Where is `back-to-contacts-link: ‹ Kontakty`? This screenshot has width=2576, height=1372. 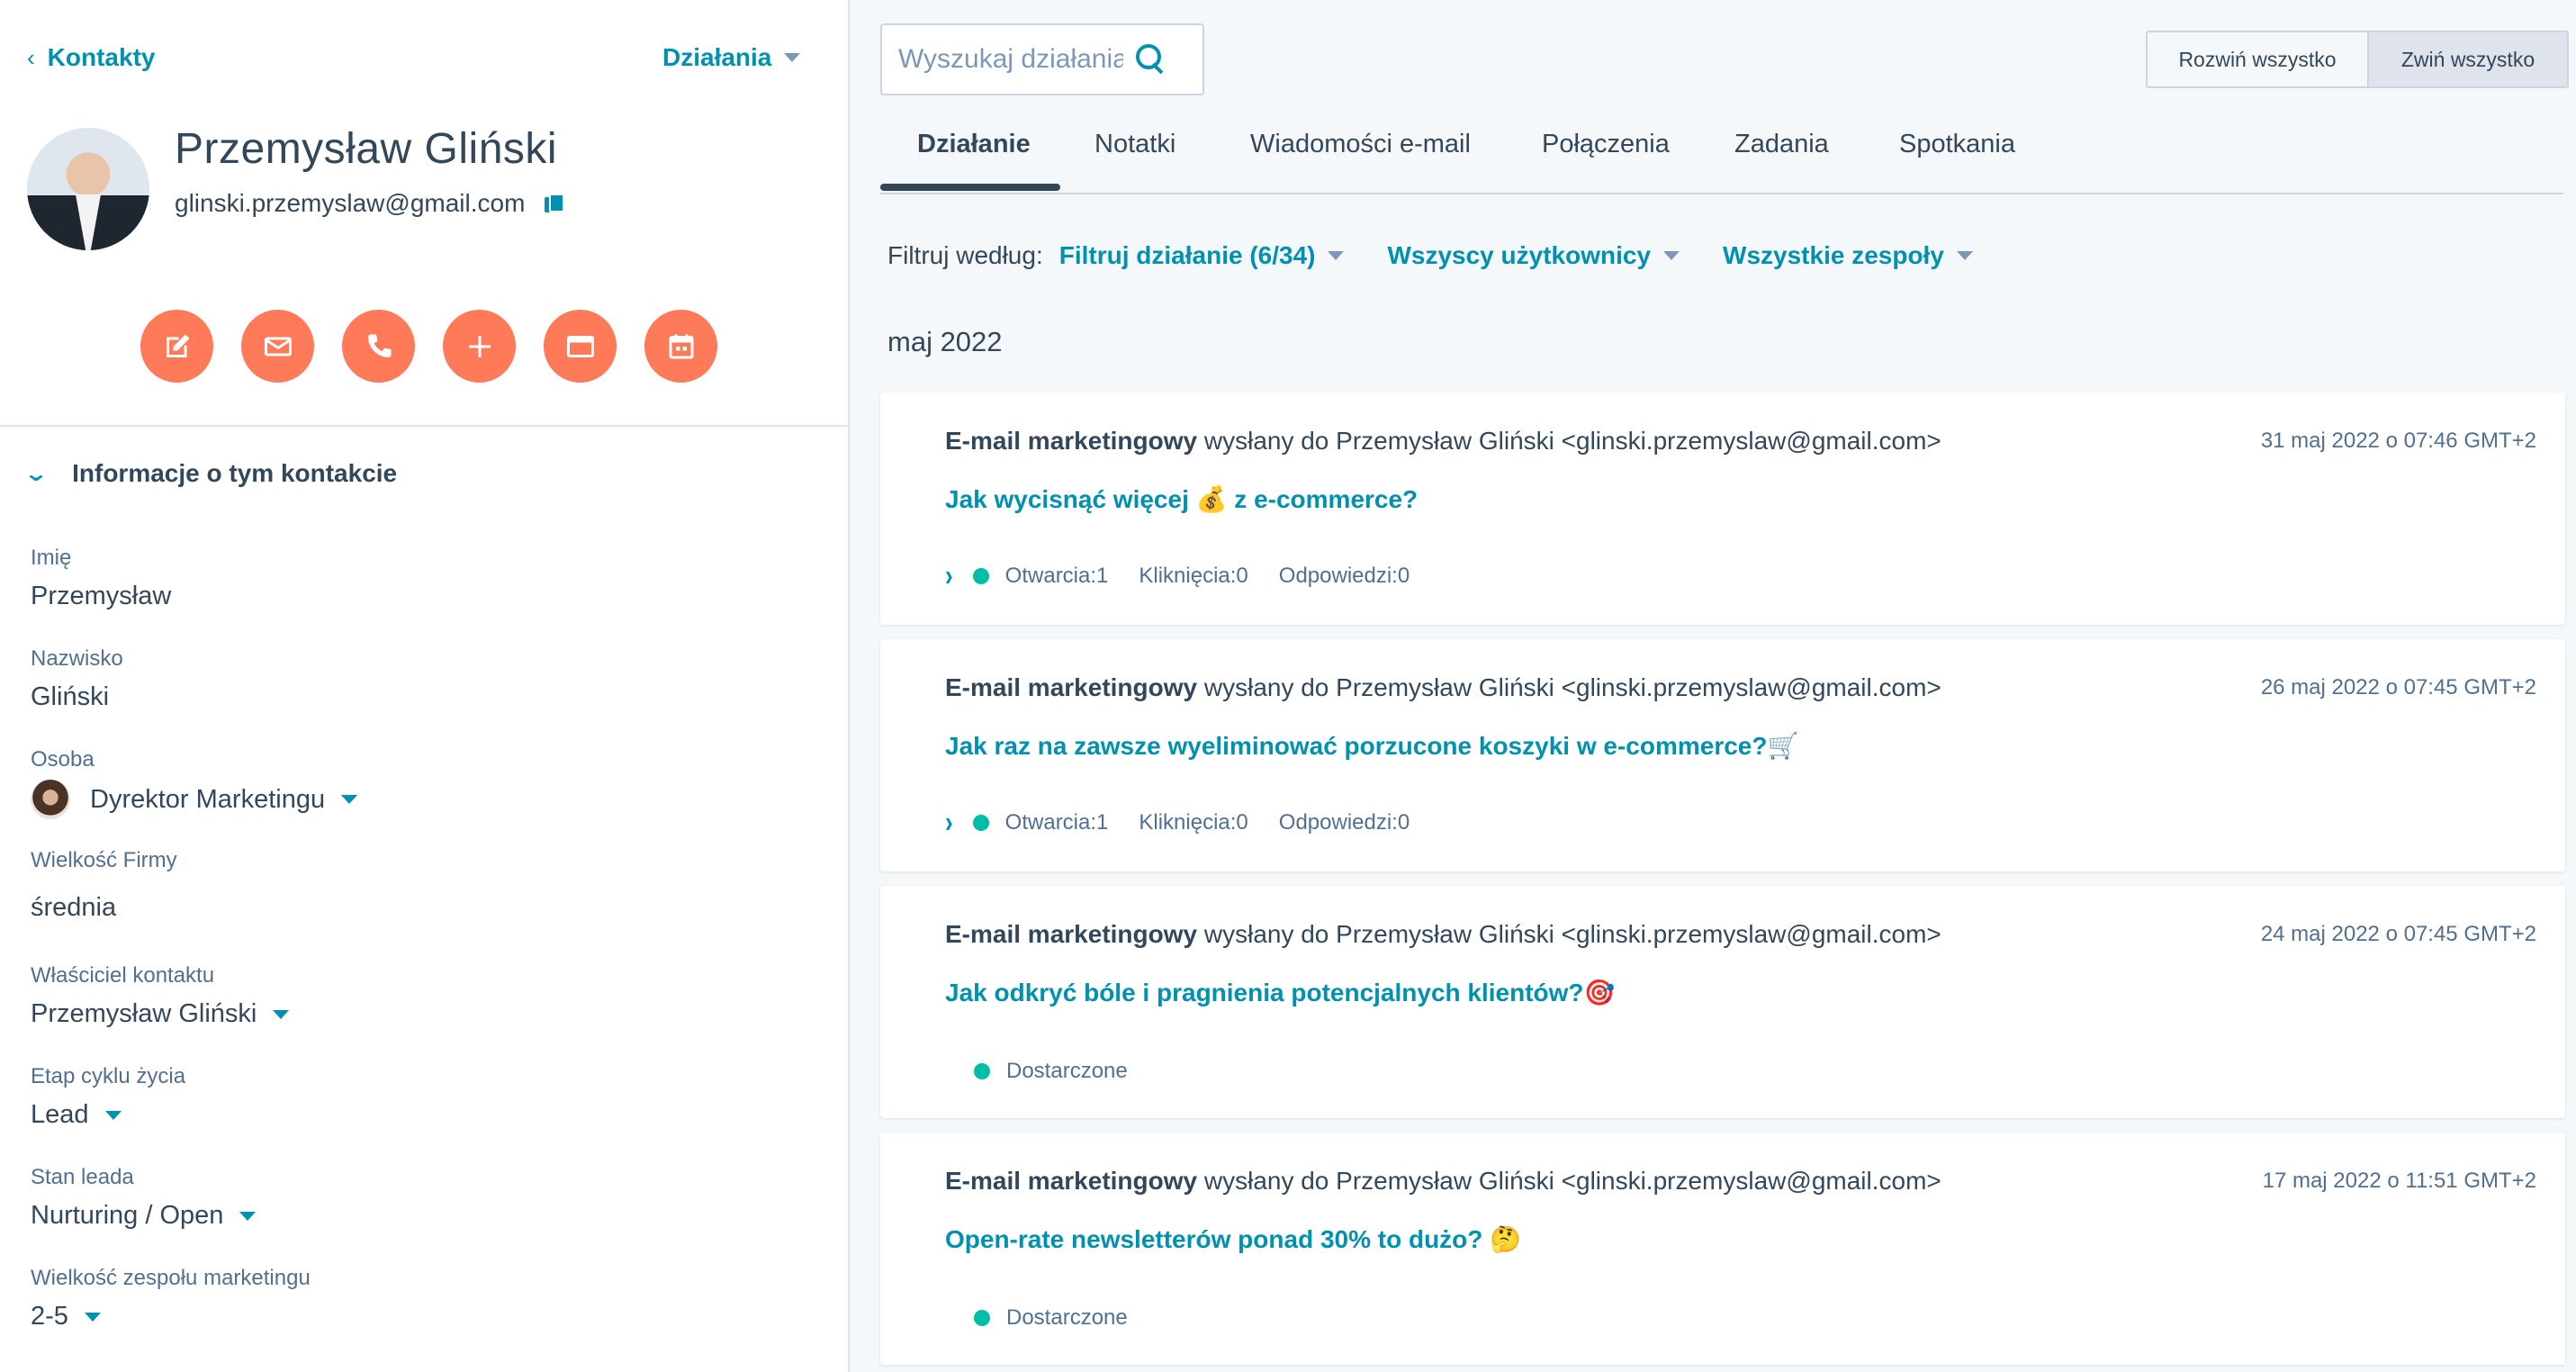
back-to-contacts-link: ‹ Kontakty is located at coordinates (91, 57).